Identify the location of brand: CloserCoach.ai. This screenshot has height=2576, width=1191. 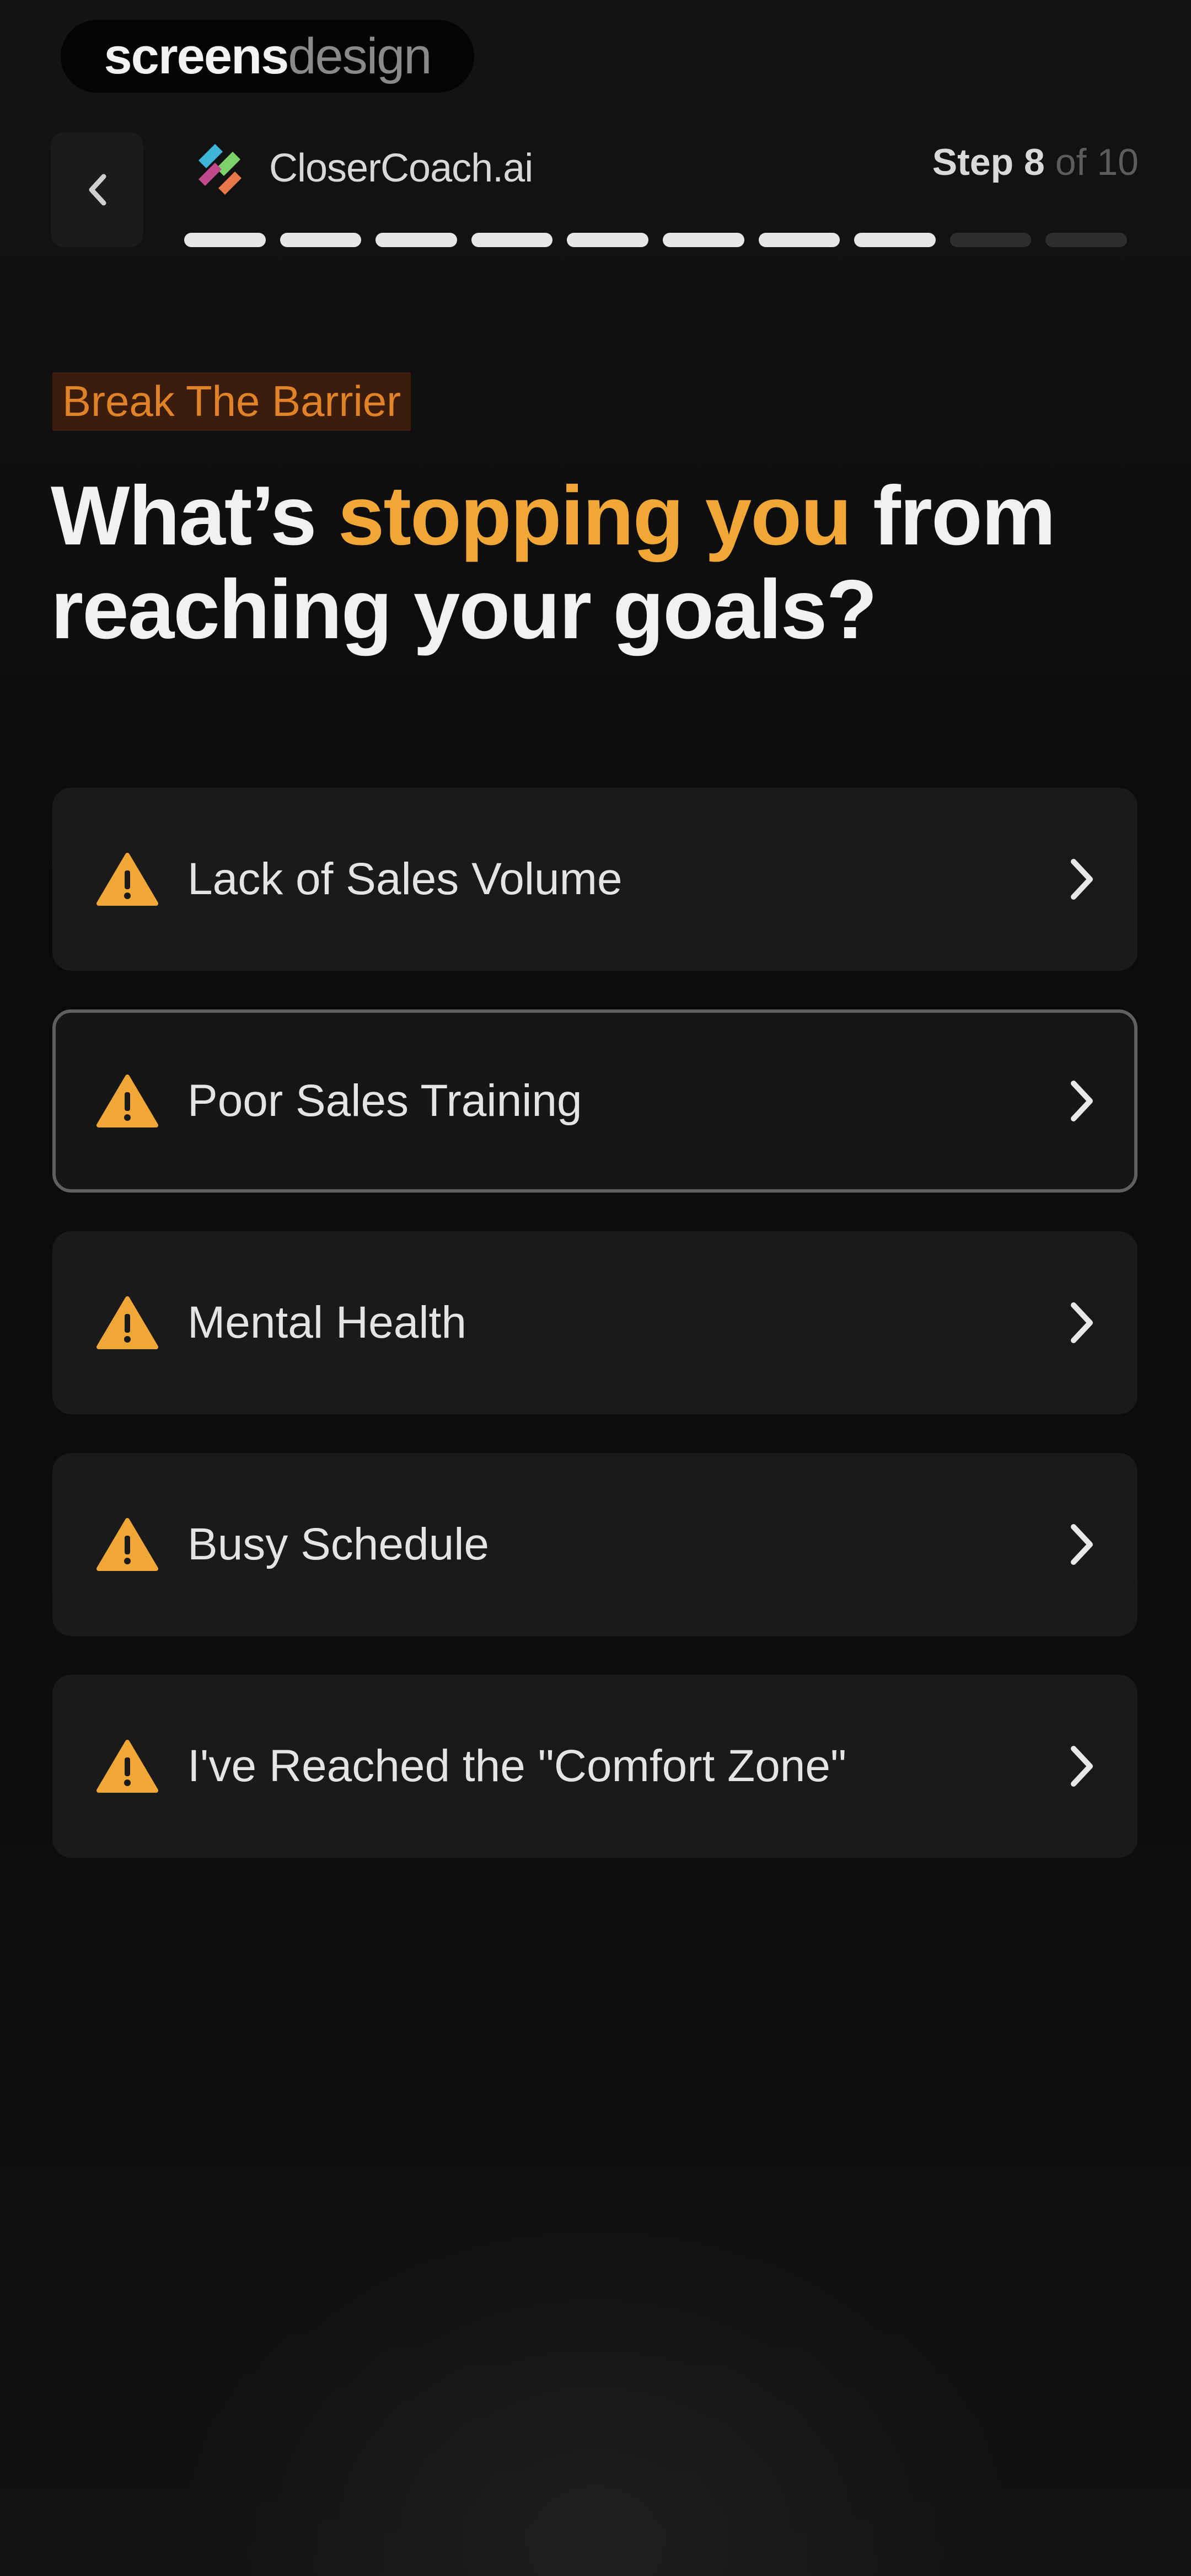
(359, 168).